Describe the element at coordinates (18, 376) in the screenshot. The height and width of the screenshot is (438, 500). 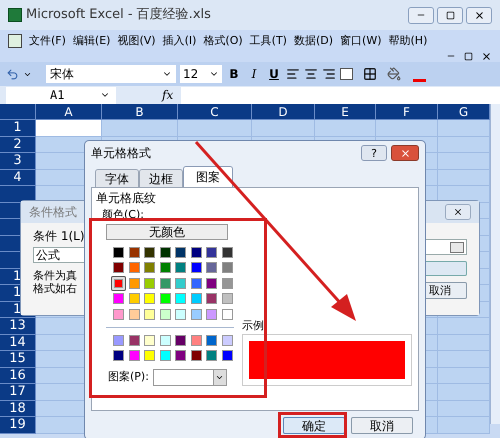
I see `row-header: 16` at that location.